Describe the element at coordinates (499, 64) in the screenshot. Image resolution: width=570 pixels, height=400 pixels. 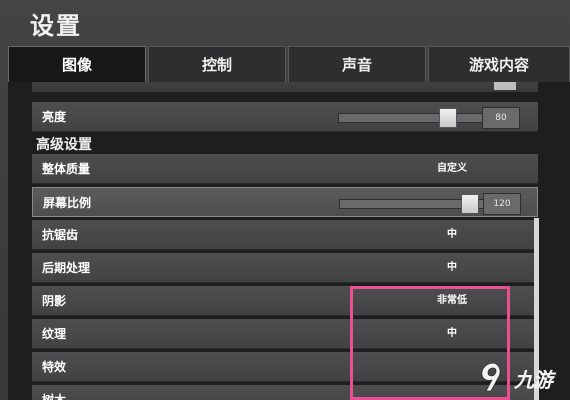
I see `tab-game-content: 游戏内容` at that location.